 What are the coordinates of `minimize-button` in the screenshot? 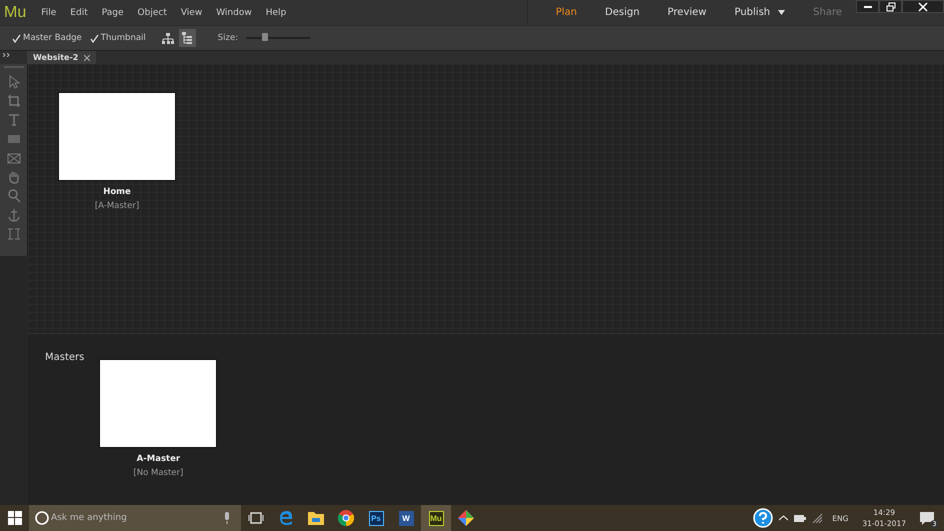 It's located at (867, 6).